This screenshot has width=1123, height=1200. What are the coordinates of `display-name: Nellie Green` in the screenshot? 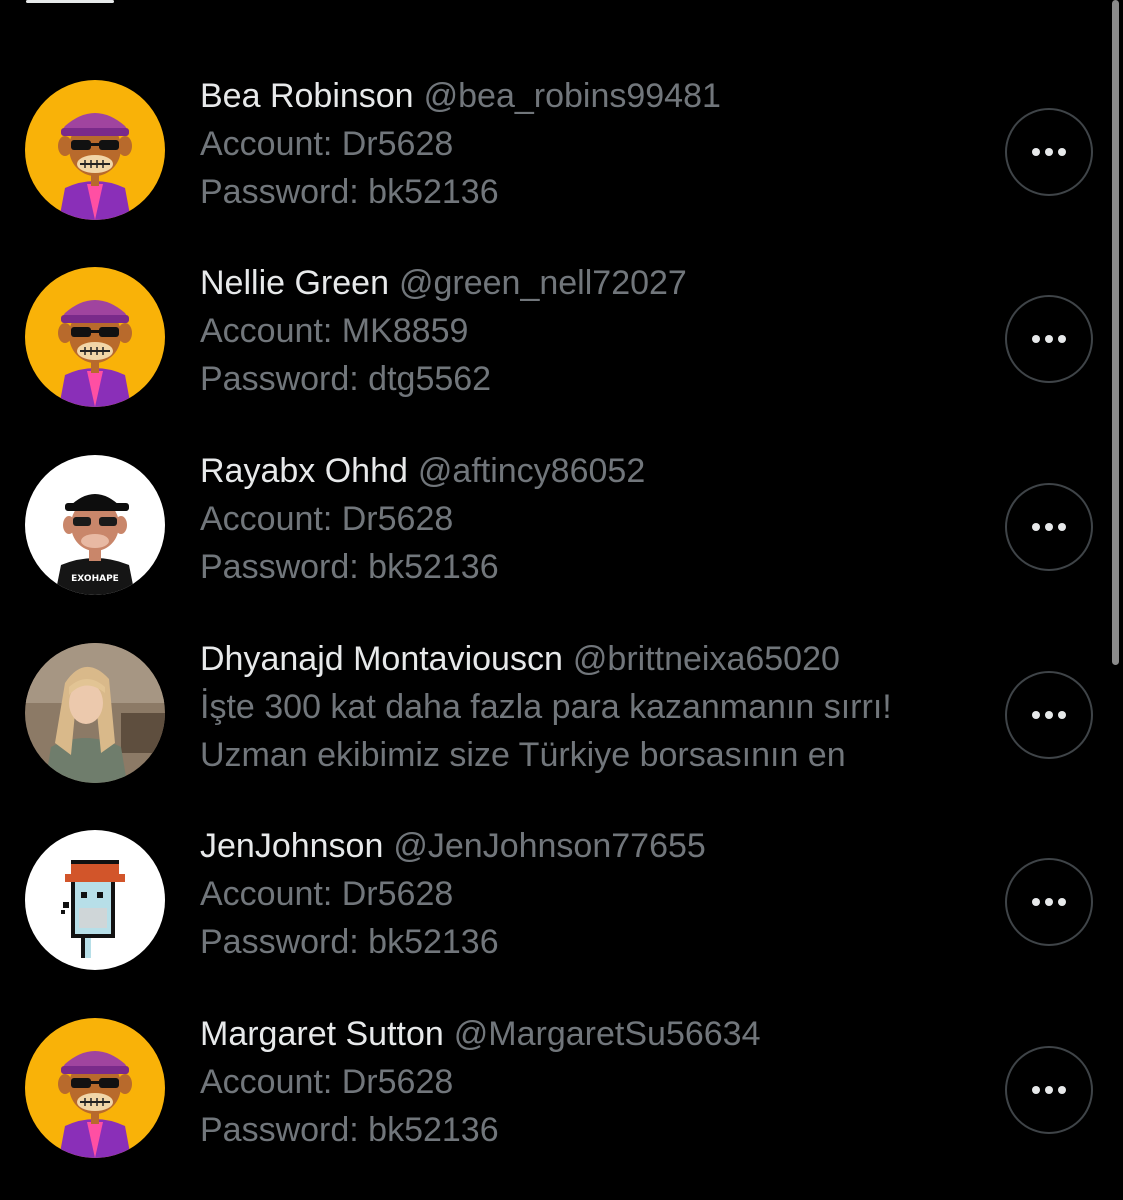 It's located at (294, 283).